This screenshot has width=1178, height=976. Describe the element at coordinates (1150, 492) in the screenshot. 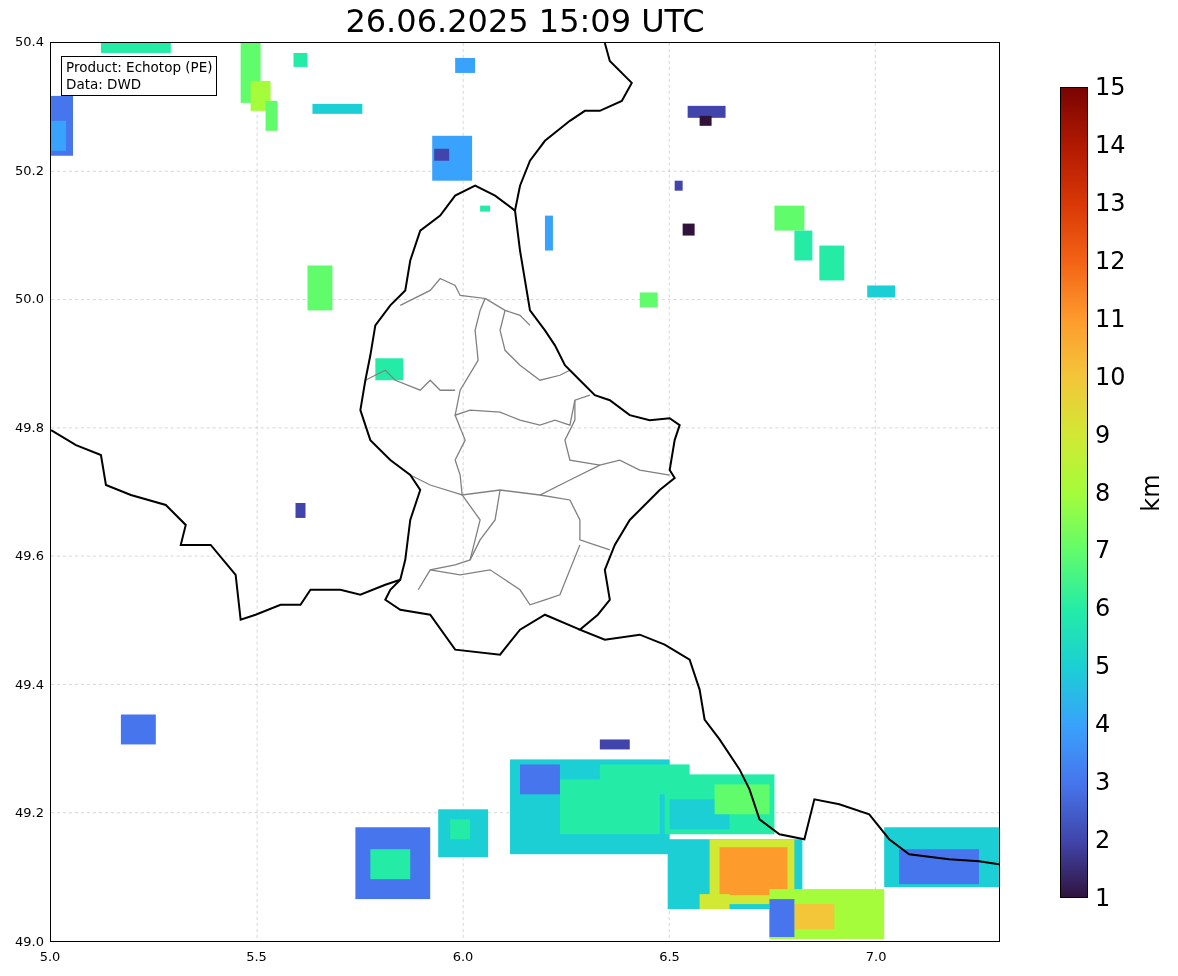

I see `colorbar-label: km` at that location.